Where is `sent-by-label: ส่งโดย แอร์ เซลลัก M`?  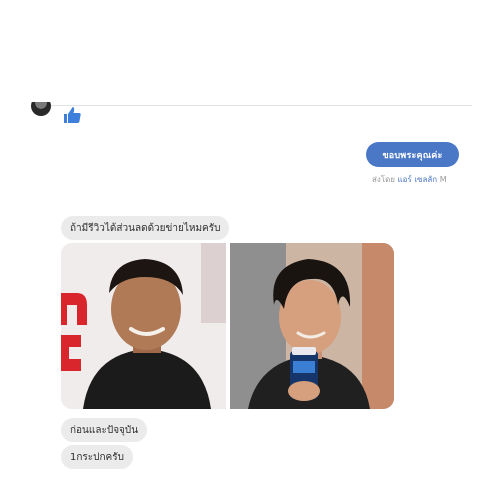 sent-by-label: ส่งโดย แอร์ เซลลัก M is located at coordinates (409, 179).